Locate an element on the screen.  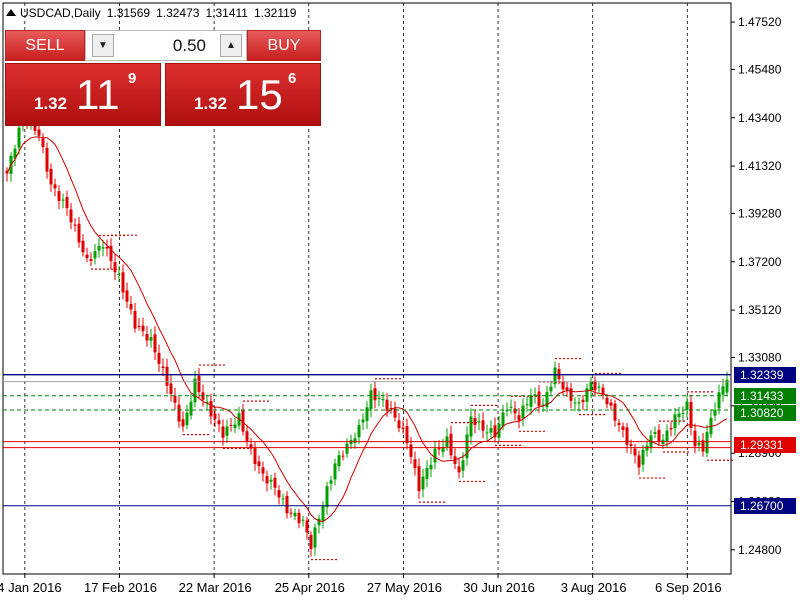
sell-price-box: 1.32 11 9 is located at coordinates (83, 94).